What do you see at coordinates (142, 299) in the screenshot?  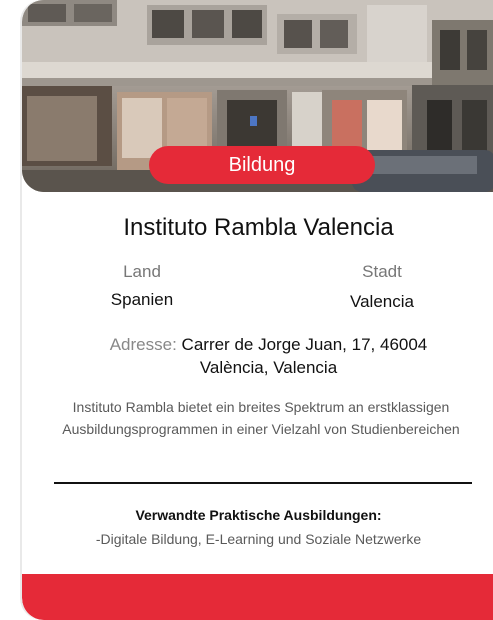 I see `country-value: Spanien` at bounding box center [142, 299].